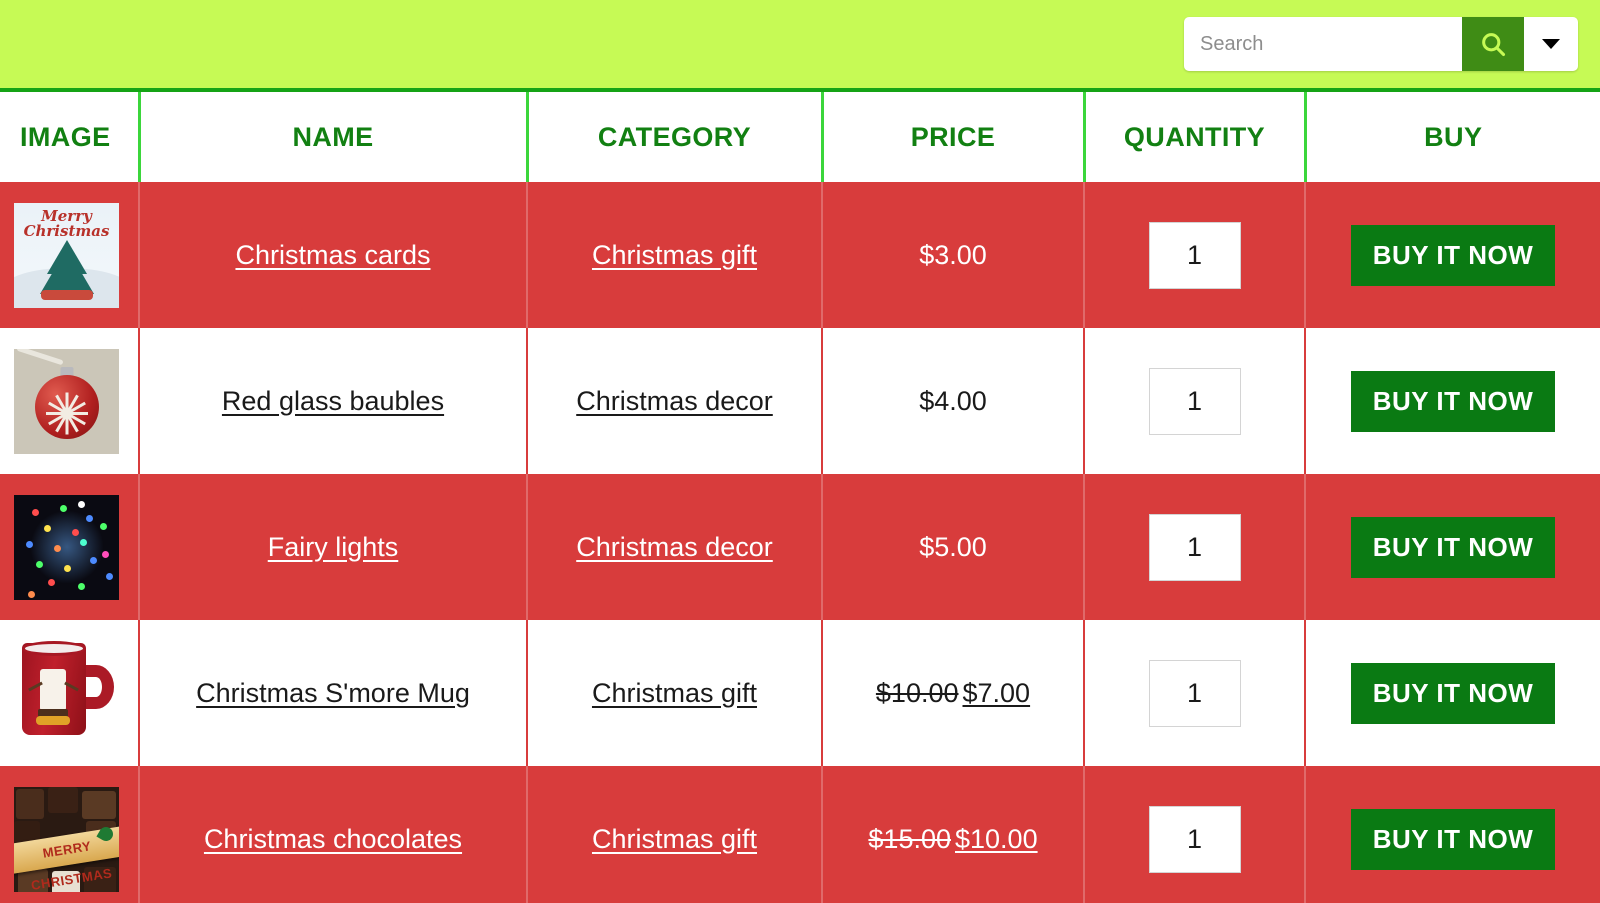  I want to click on column-header-quantity: QUANTITY, so click(1195, 137).